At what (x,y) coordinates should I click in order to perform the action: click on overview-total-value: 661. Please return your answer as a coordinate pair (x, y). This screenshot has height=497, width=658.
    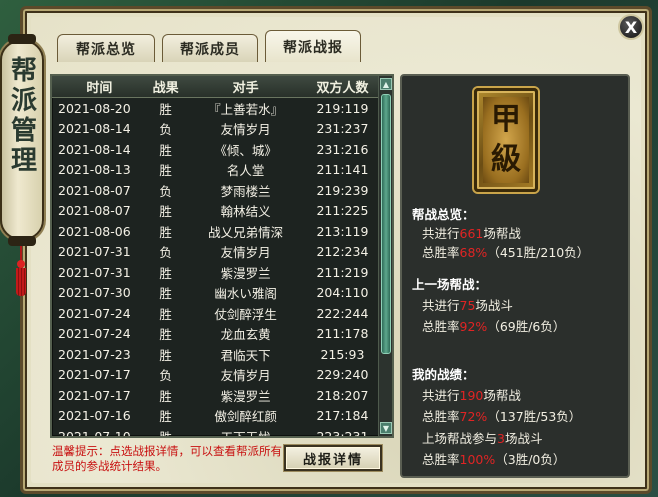
    Looking at the image, I should click on (471, 233).